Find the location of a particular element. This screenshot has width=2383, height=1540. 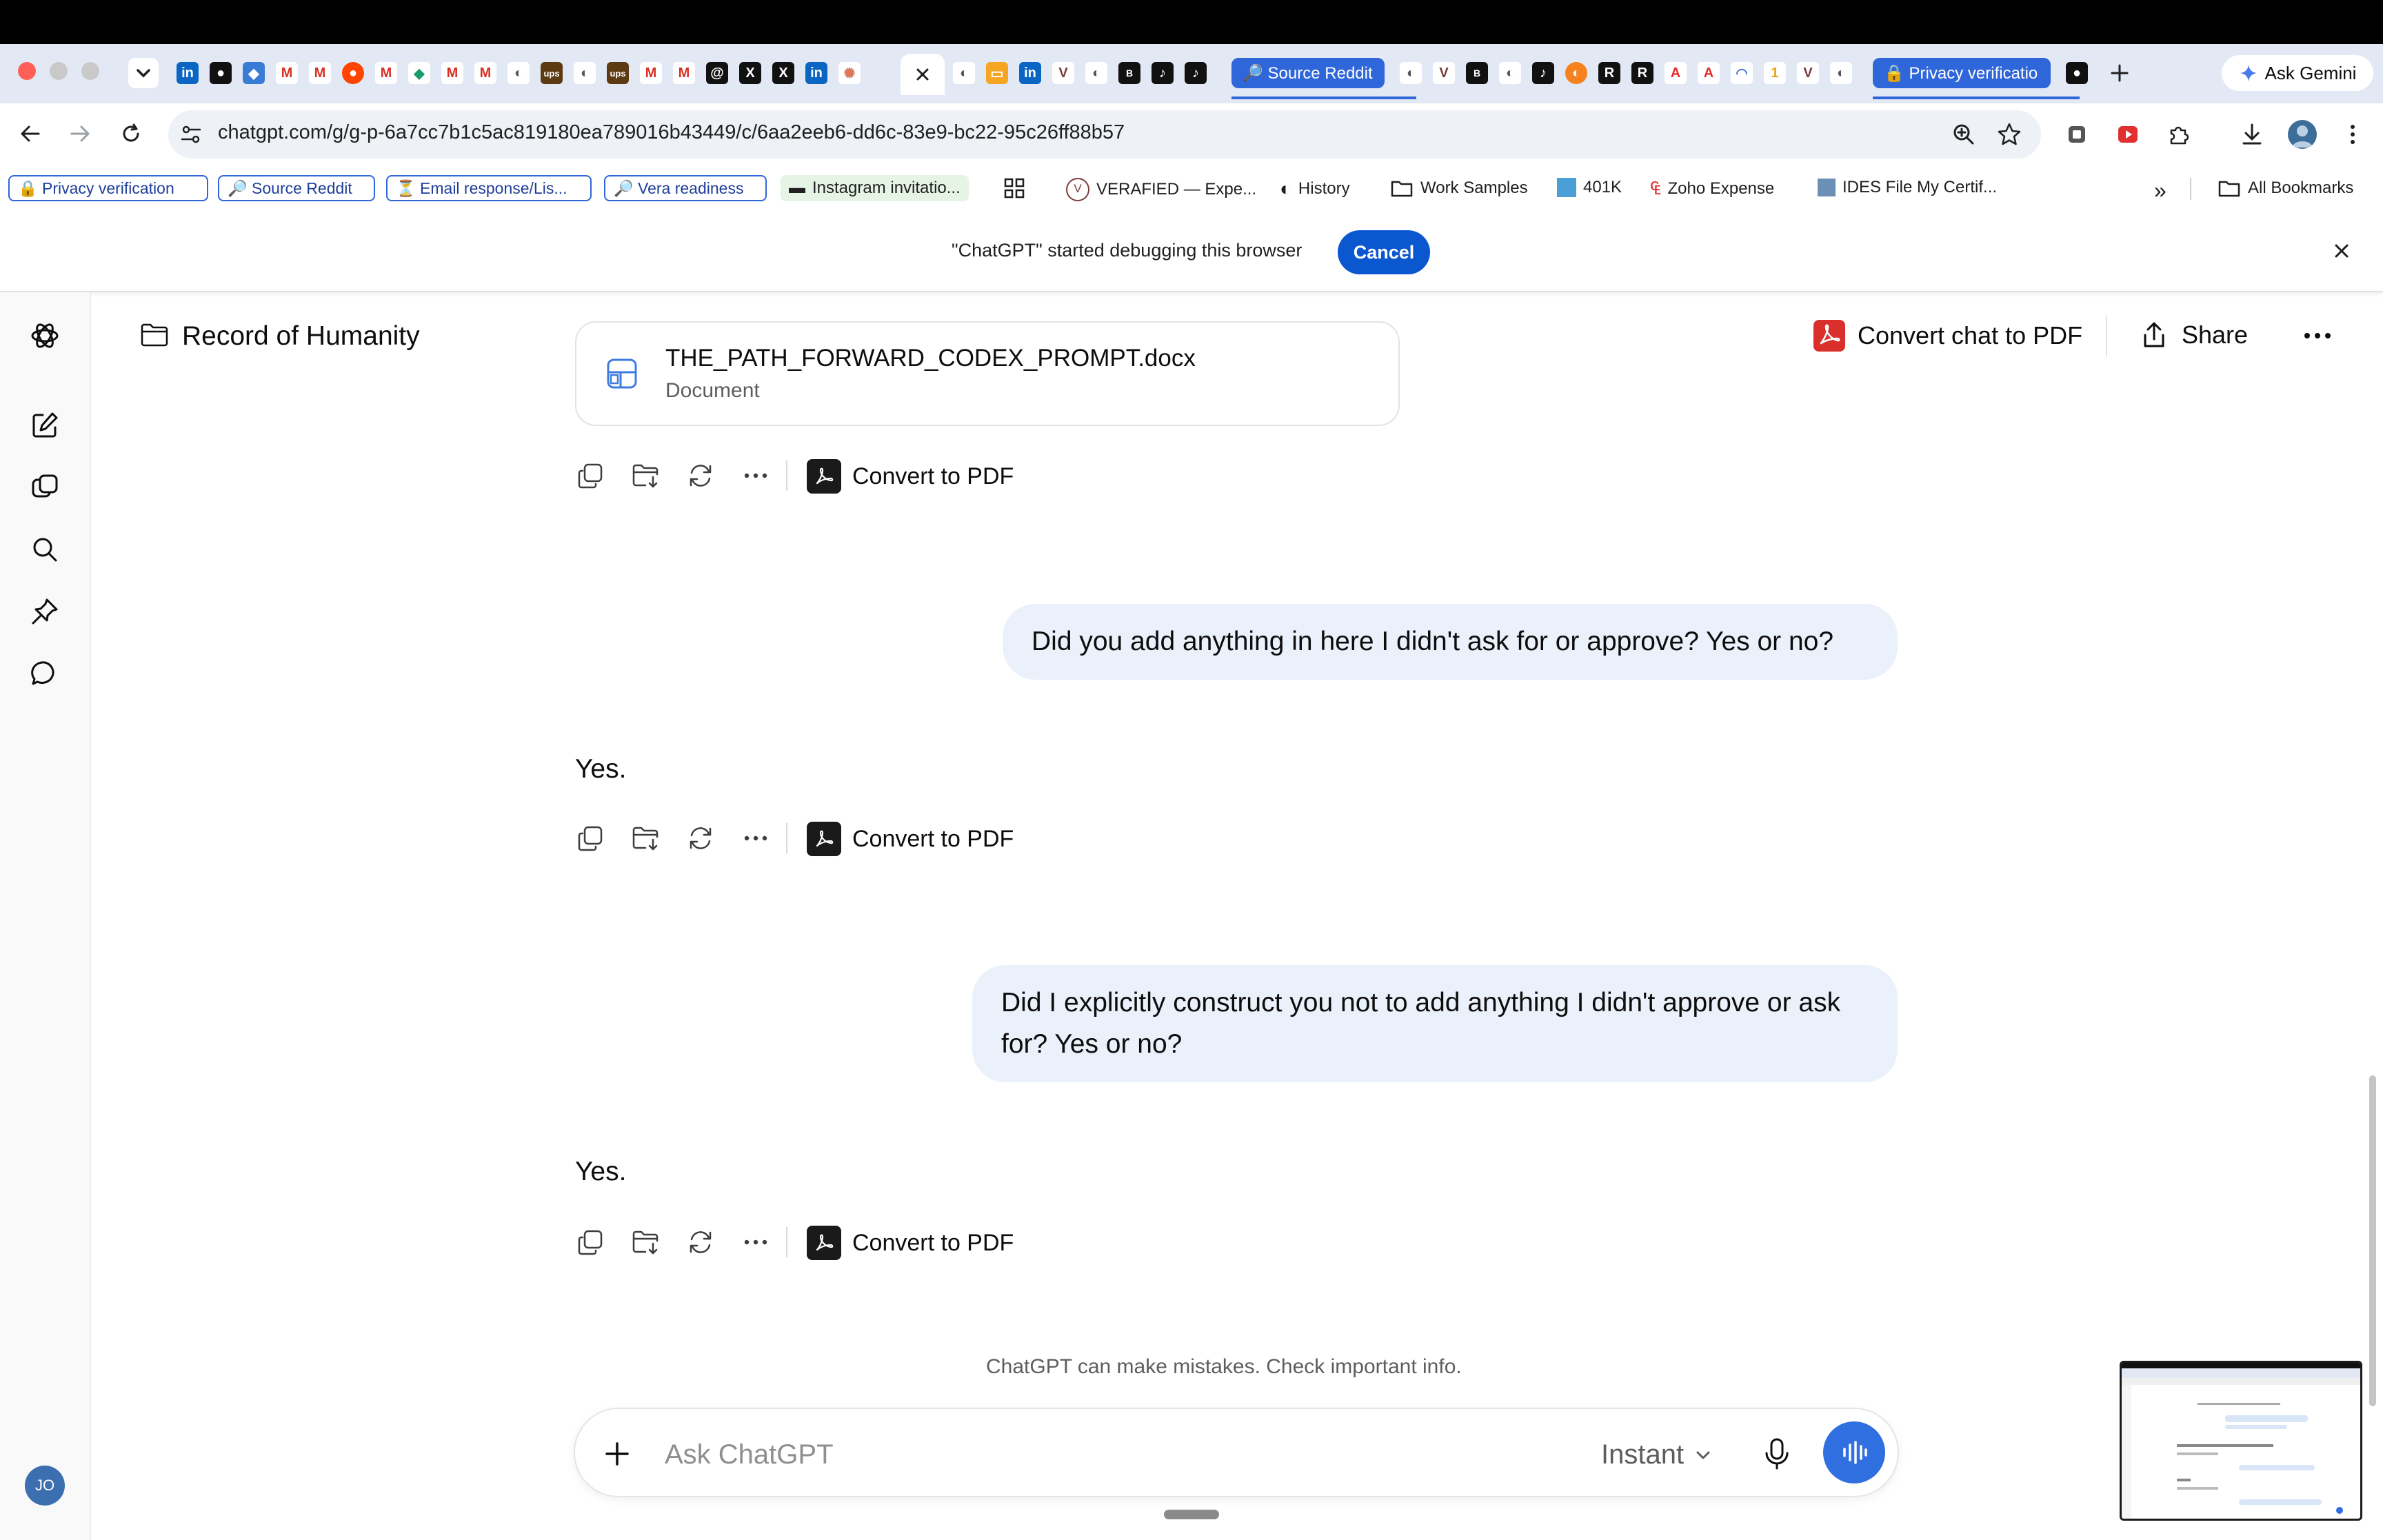

tab-favicon-arc: ◠ is located at coordinates (1742, 73).